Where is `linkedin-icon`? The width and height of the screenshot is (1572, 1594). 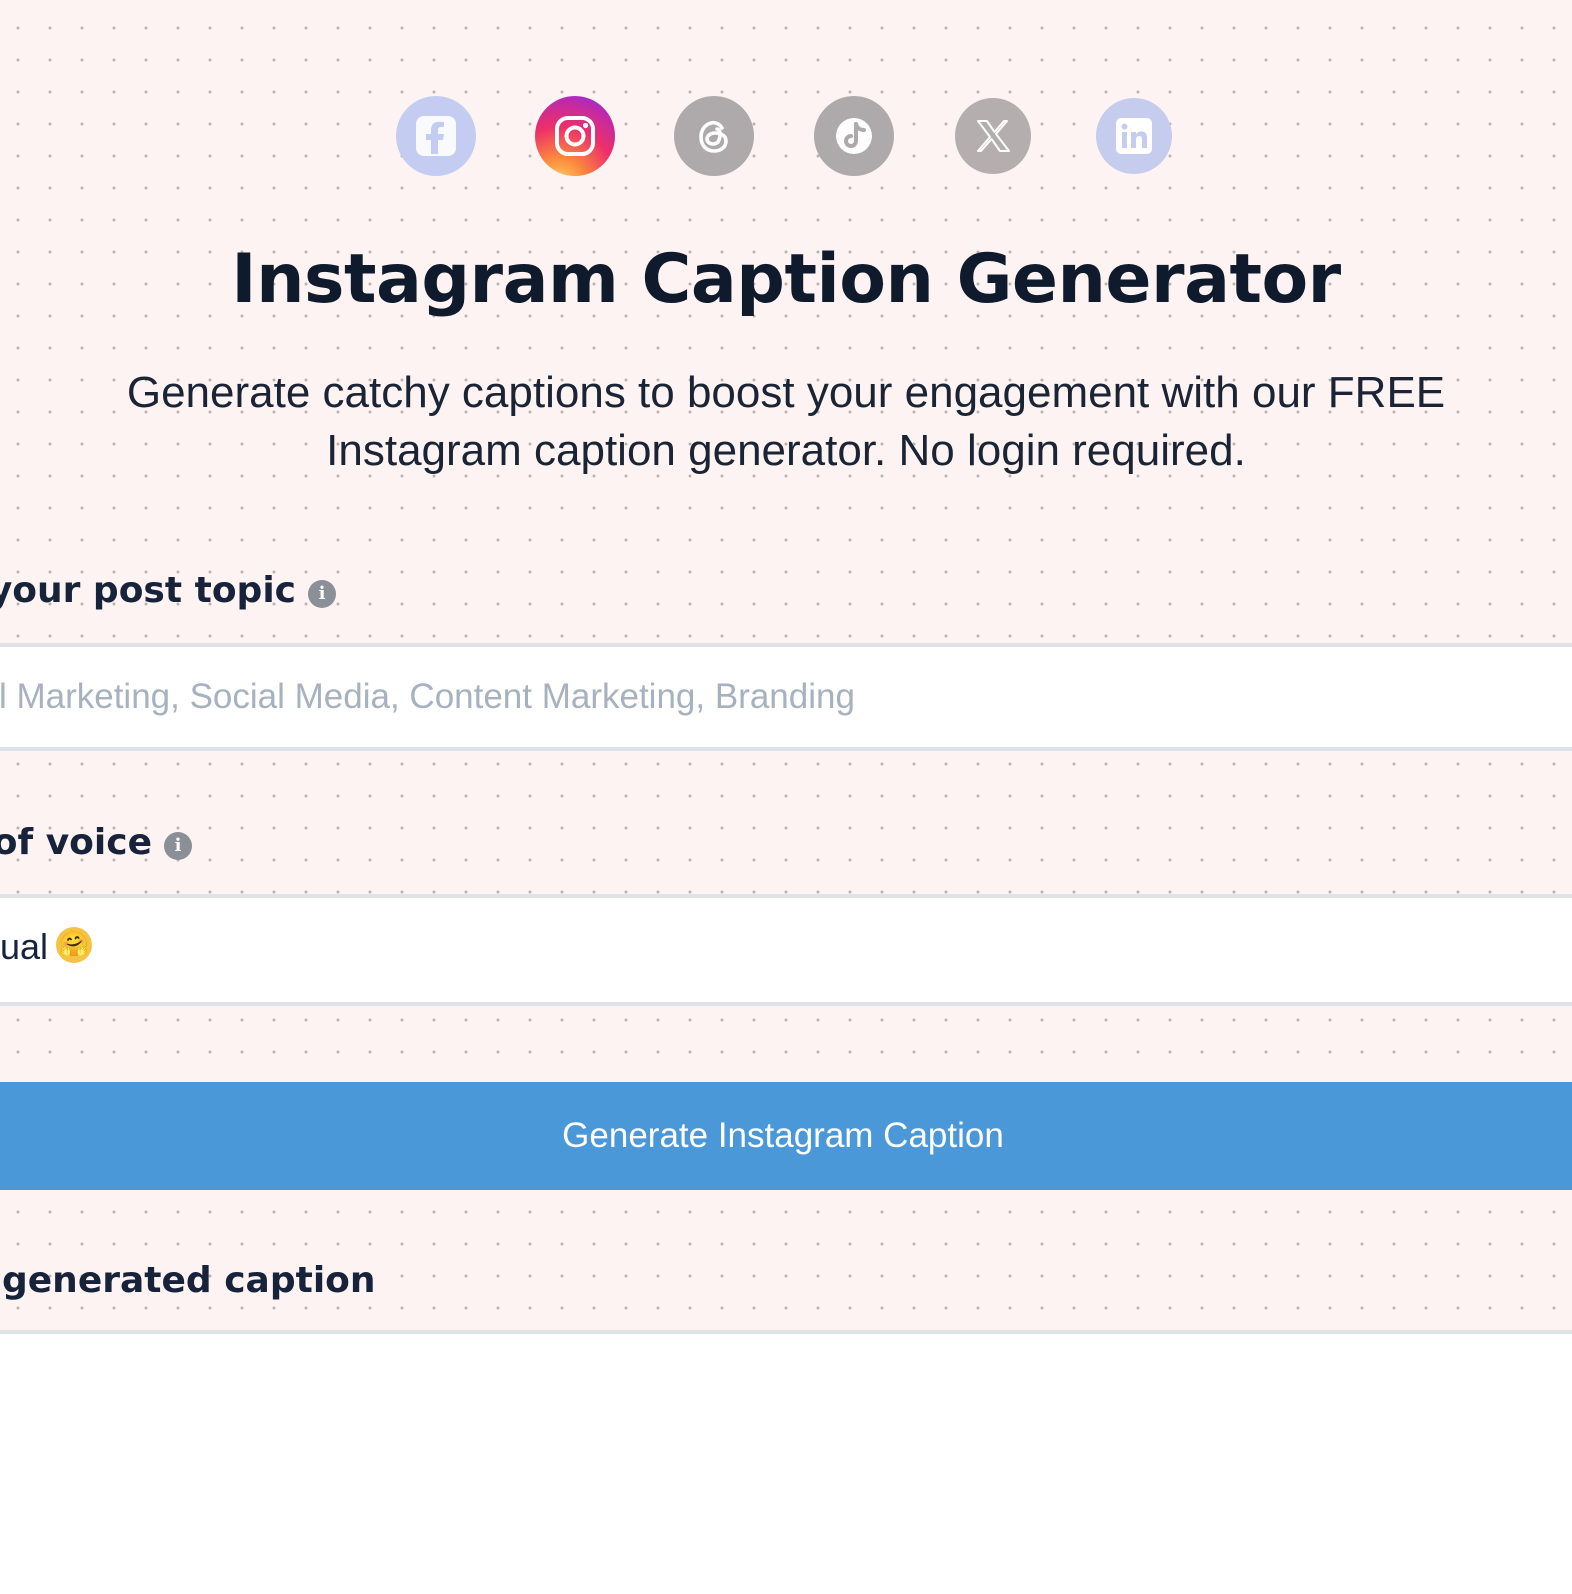 linkedin-icon is located at coordinates (1134, 136).